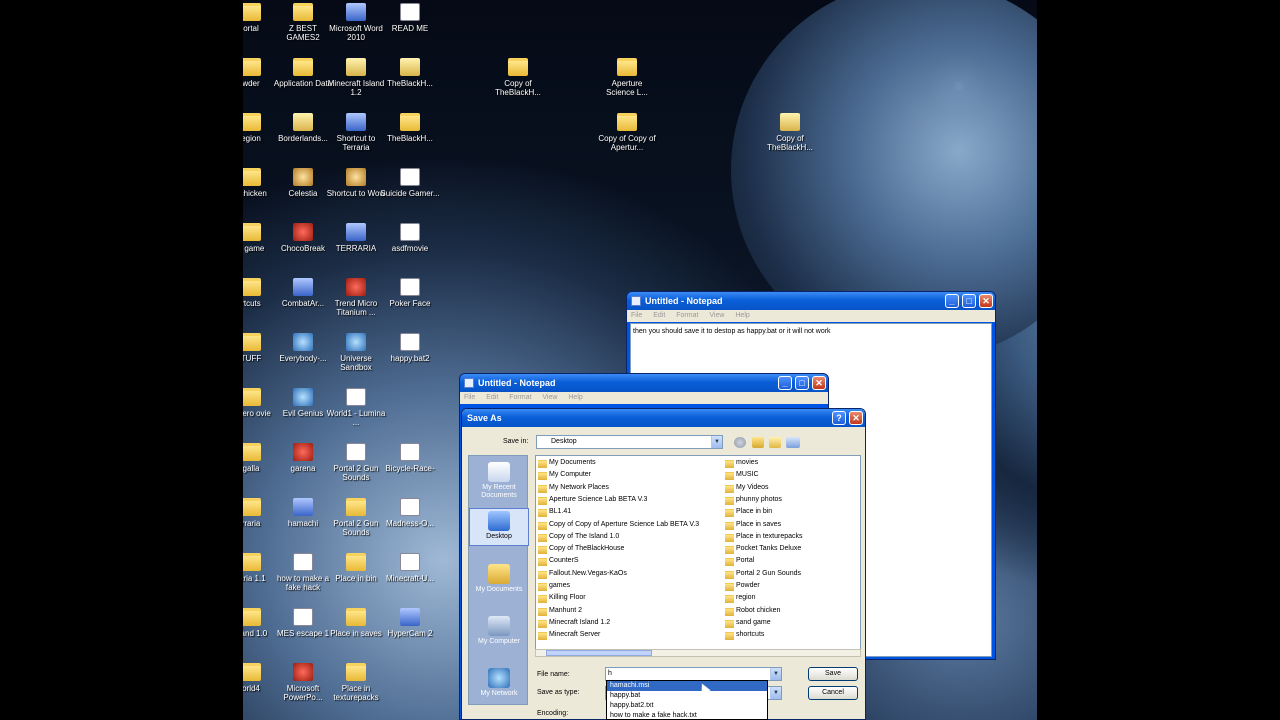  Describe the element at coordinates (558, 561) in the screenshot. I see `file-list-item: CounterS` at that location.